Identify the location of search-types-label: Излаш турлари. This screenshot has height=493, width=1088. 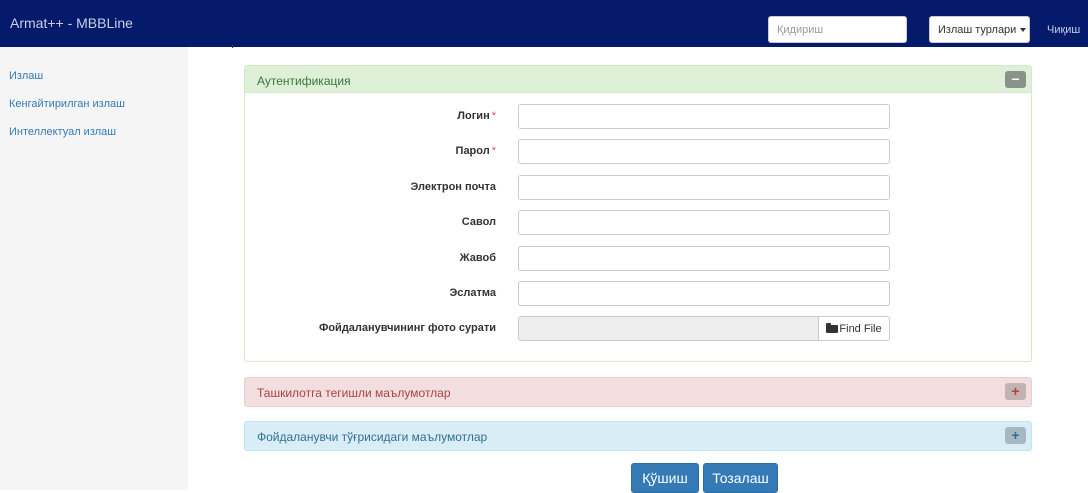
(977, 29).